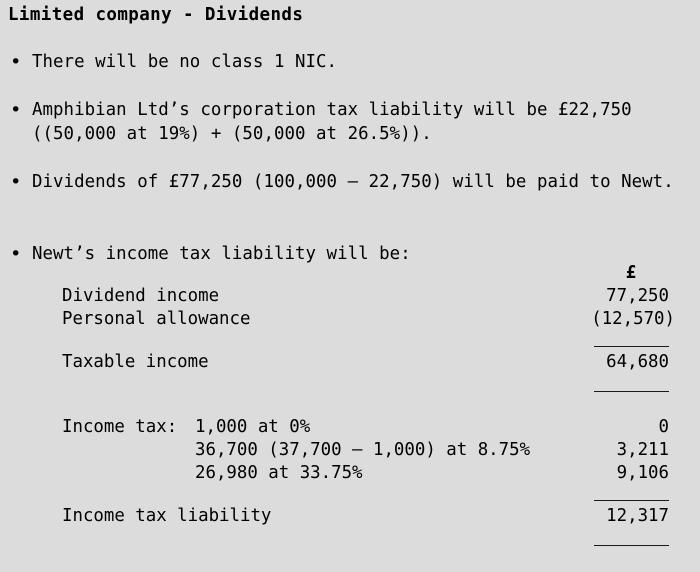 This screenshot has width=700, height=572. What do you see at coordinates (279, 473) in the screenshot?
I see `row-detail: 26,980 at 33.75%` at bounding box center [279, 473].